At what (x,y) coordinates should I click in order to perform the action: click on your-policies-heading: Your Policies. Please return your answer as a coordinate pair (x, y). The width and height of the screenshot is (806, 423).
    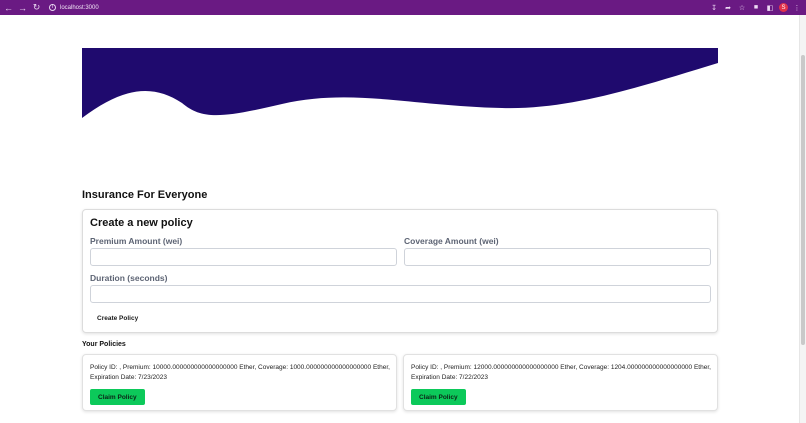
    Looking at the image, I should click on (104, 344).